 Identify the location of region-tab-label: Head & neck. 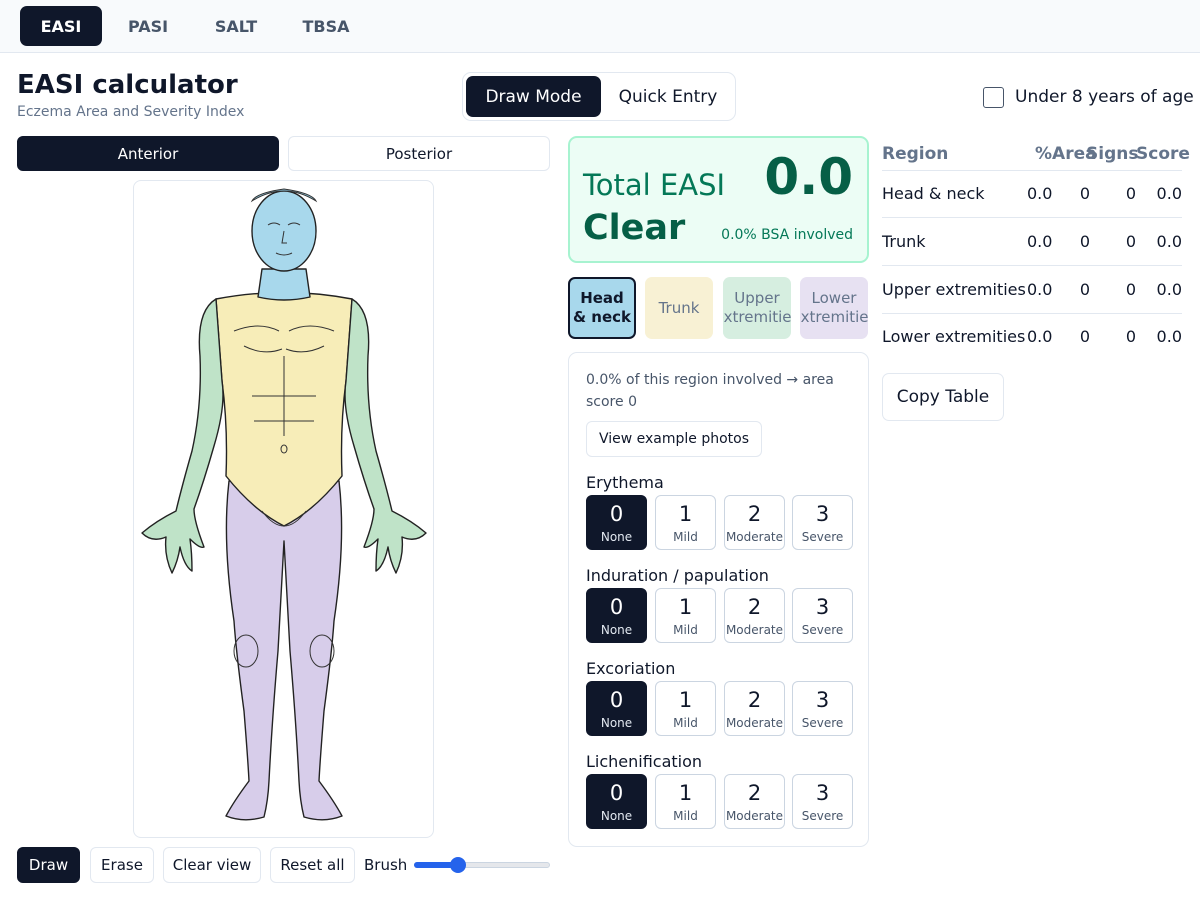
(602, 308).